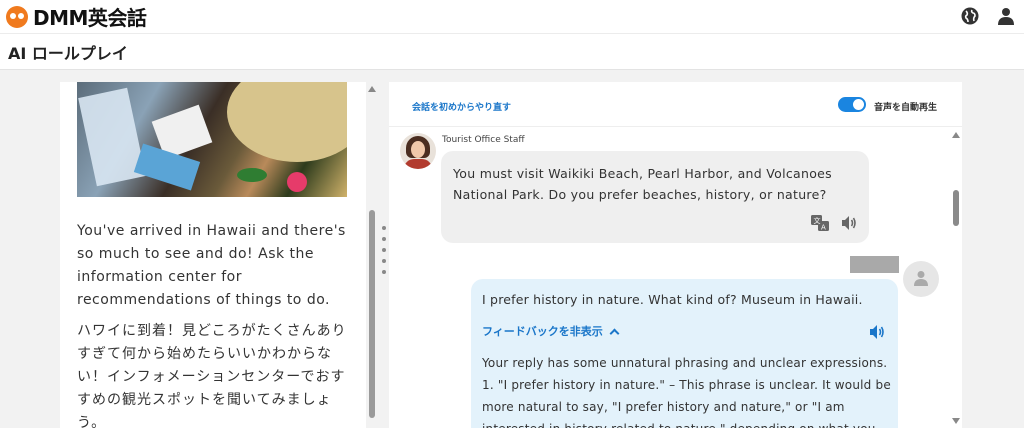 The height and width of the screenshot is (428, 1024). I want to click on restart-conversation-link: 会話を初めからやり直す, so click(461, 106).